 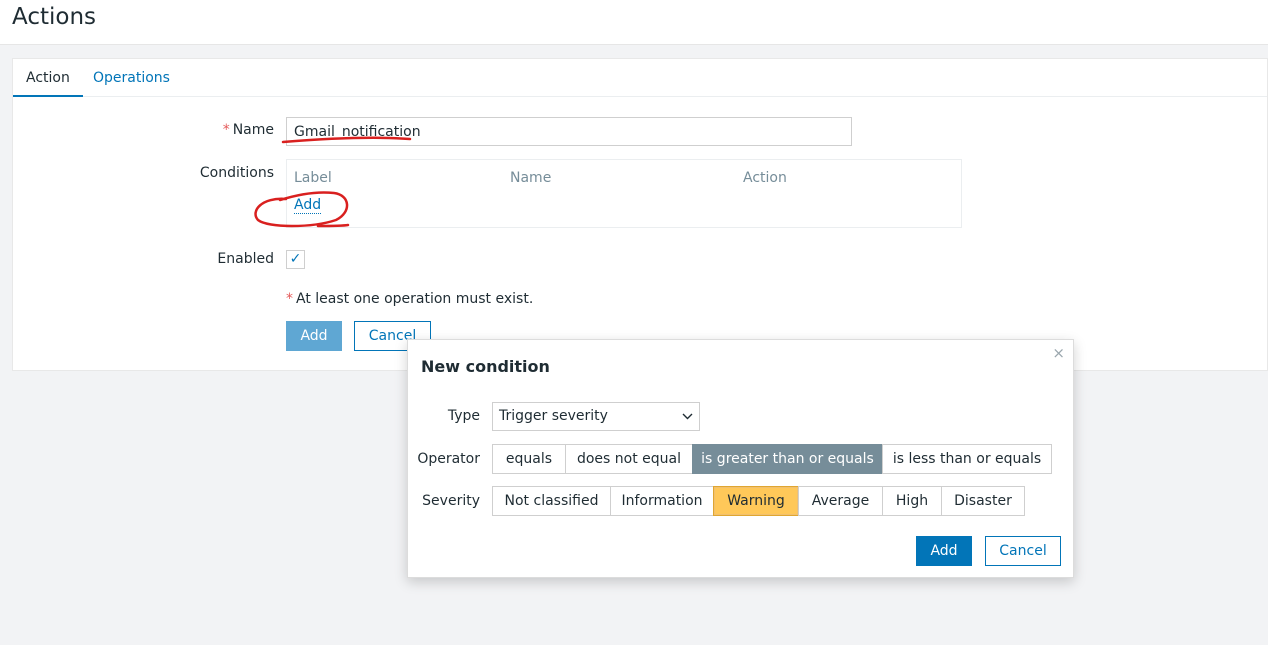 What do you see at coordinates (640, 78) in the screenshot?
I see `tab-bar: Action Operations` at bounding box center [640, 78].